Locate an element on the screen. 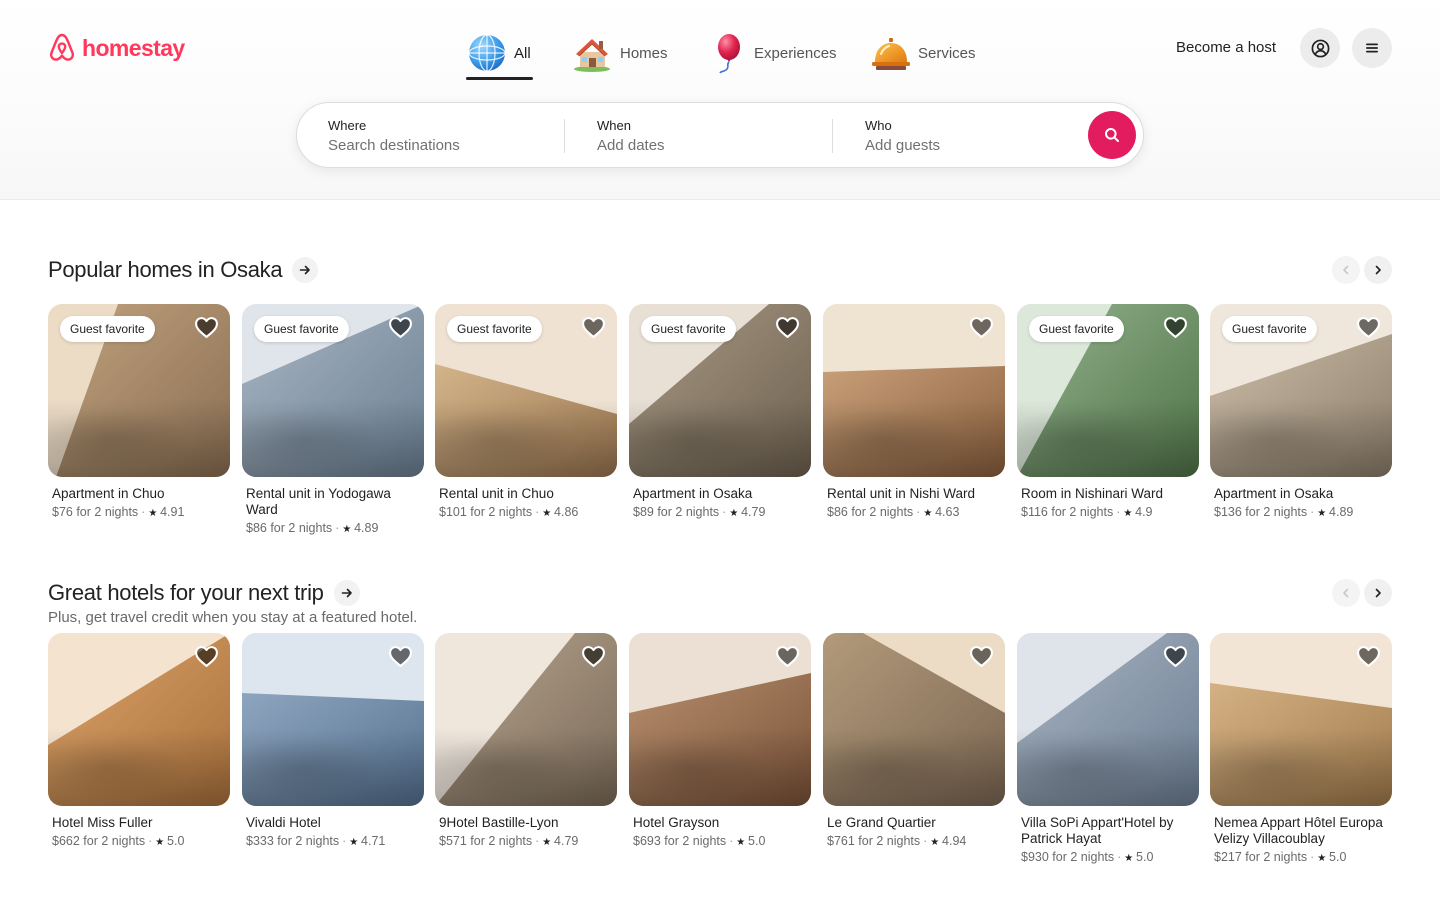 The width and height of the screenshot is (1440, 900). who-field: Who Add guests is located at coordinates (970, 135).